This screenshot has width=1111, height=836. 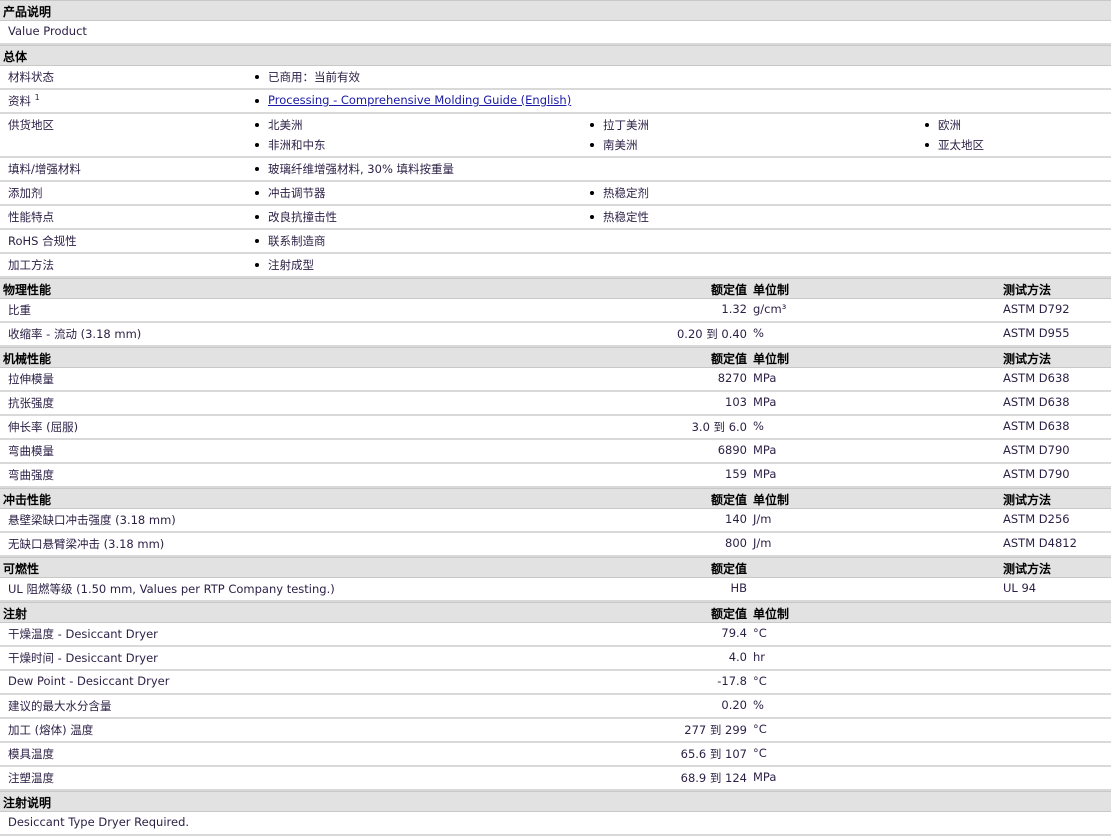 I want to click on table-row: 加工 (熔体) 温度 277 到 299 °C, so click(x=555, y=731).